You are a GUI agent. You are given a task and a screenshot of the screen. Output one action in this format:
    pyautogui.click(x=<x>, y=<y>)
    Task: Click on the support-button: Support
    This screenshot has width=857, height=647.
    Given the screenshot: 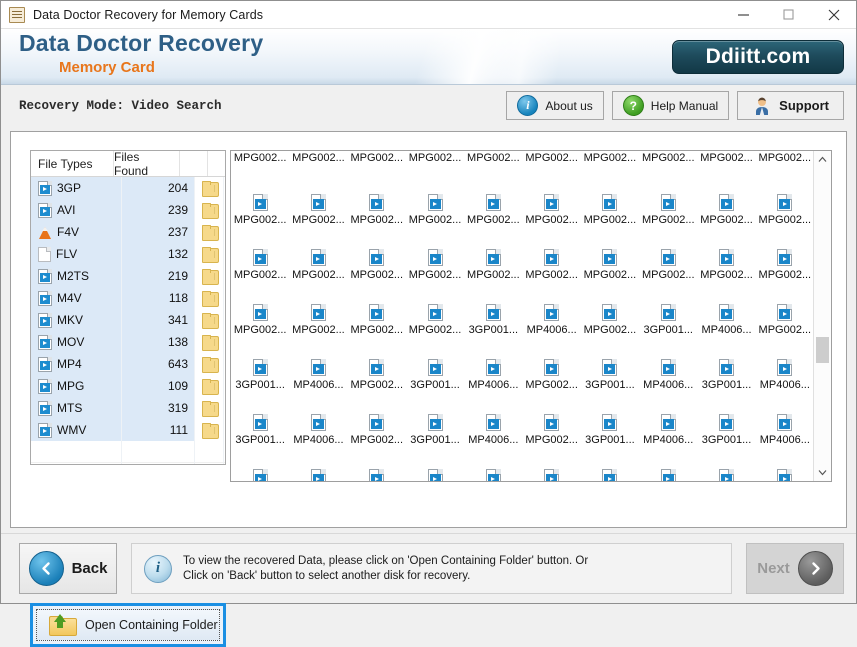 What is the action you would take?
    pyautogui.click(x=790, y=105)
    